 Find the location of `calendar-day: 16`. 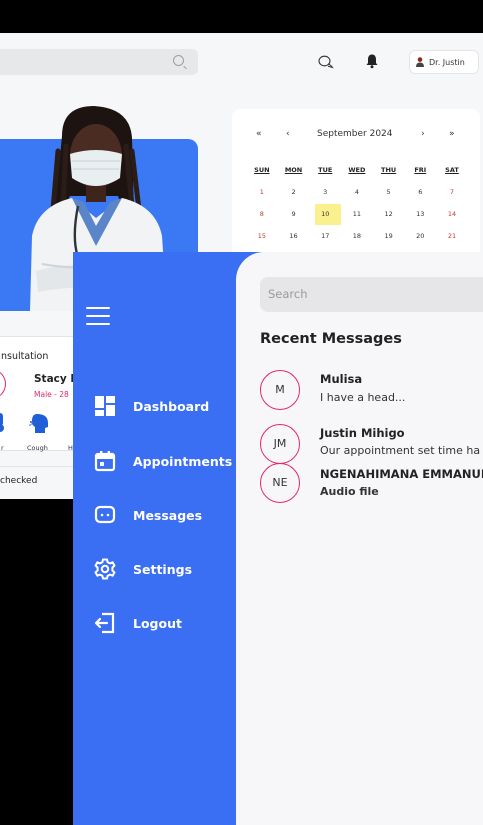

calendar-day: 16 is located at coordinates (294, 241).